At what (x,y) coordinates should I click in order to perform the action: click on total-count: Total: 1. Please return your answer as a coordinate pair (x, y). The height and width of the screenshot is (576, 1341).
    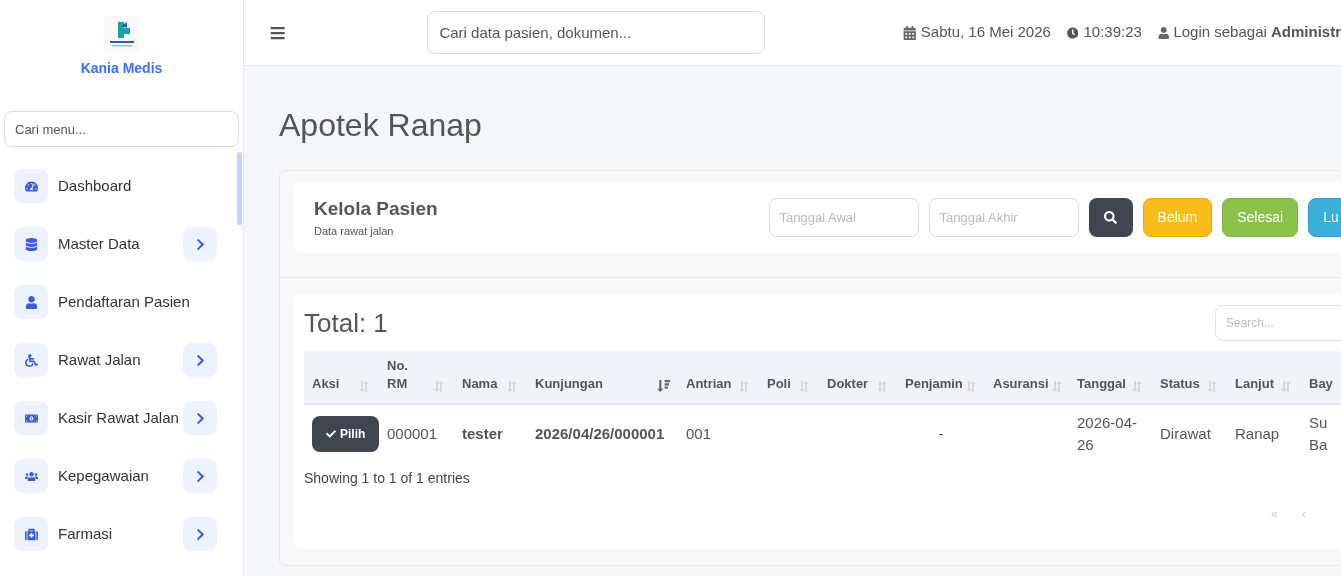
    Looking at the image, I should click on (346, 323).